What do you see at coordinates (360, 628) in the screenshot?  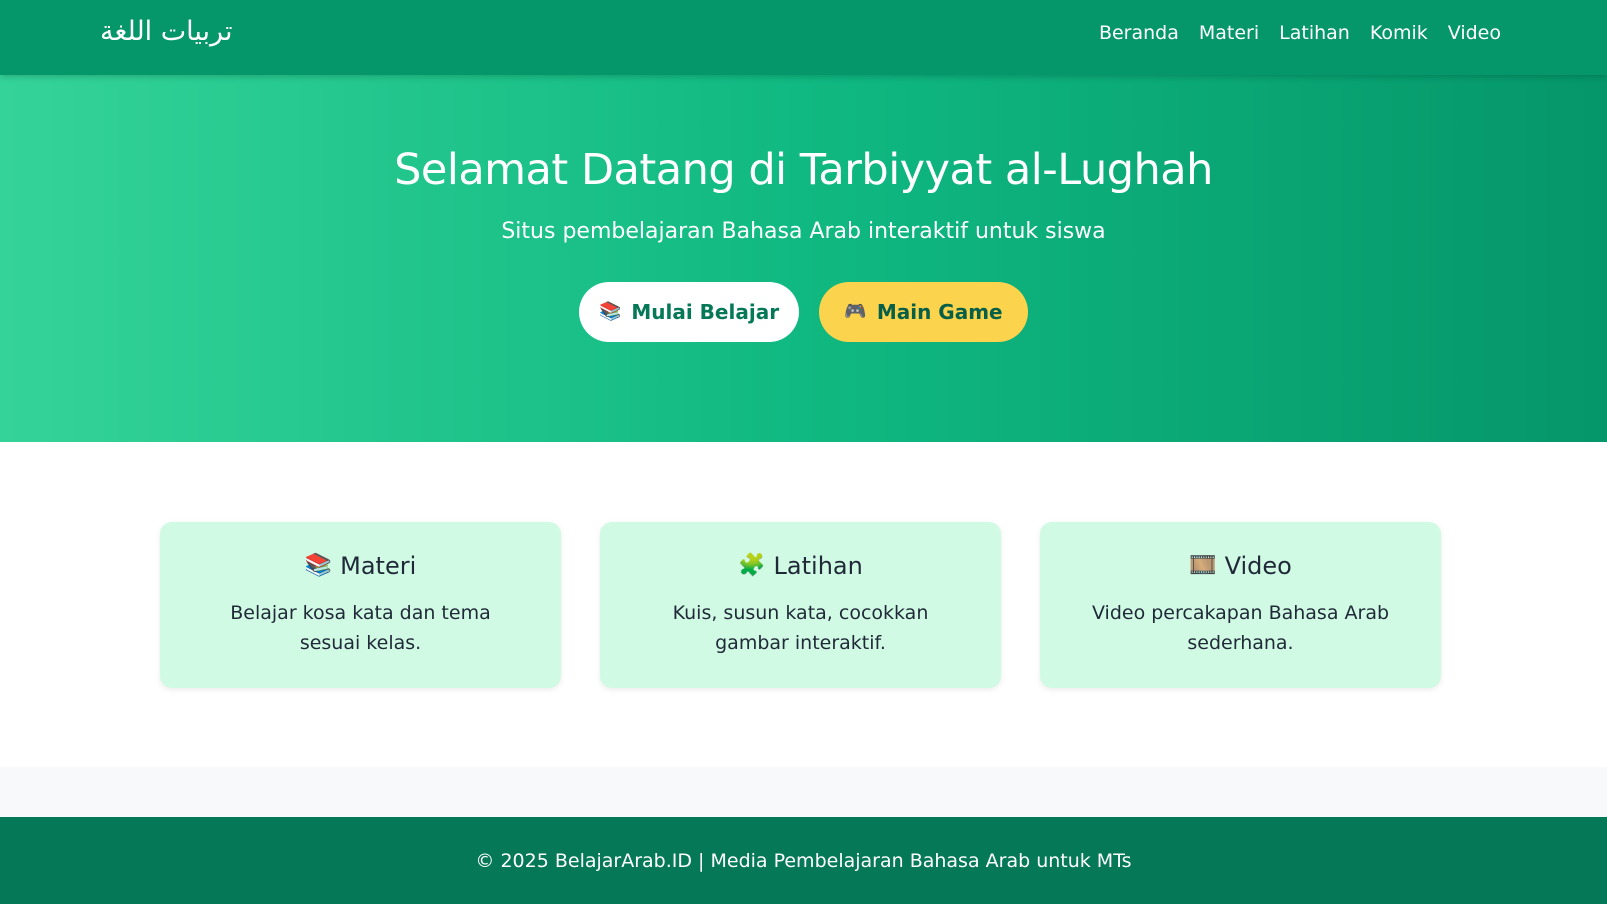 I see `feature-card-description: Belajar kosa kata dan tema sesuai kelas.` at bounding box center [360, 628].